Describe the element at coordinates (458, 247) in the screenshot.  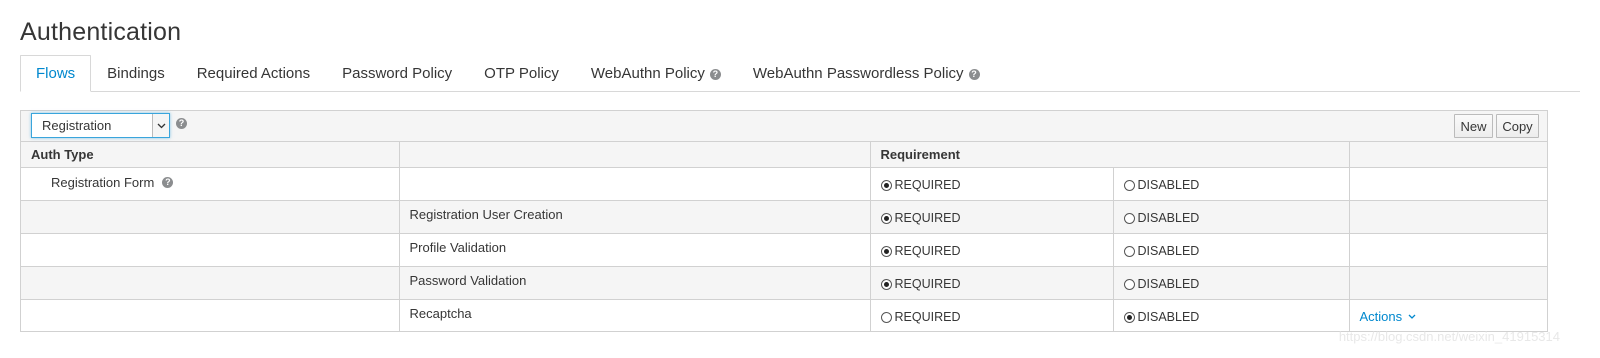
I see `execution-name: Profile Validation` at that location.